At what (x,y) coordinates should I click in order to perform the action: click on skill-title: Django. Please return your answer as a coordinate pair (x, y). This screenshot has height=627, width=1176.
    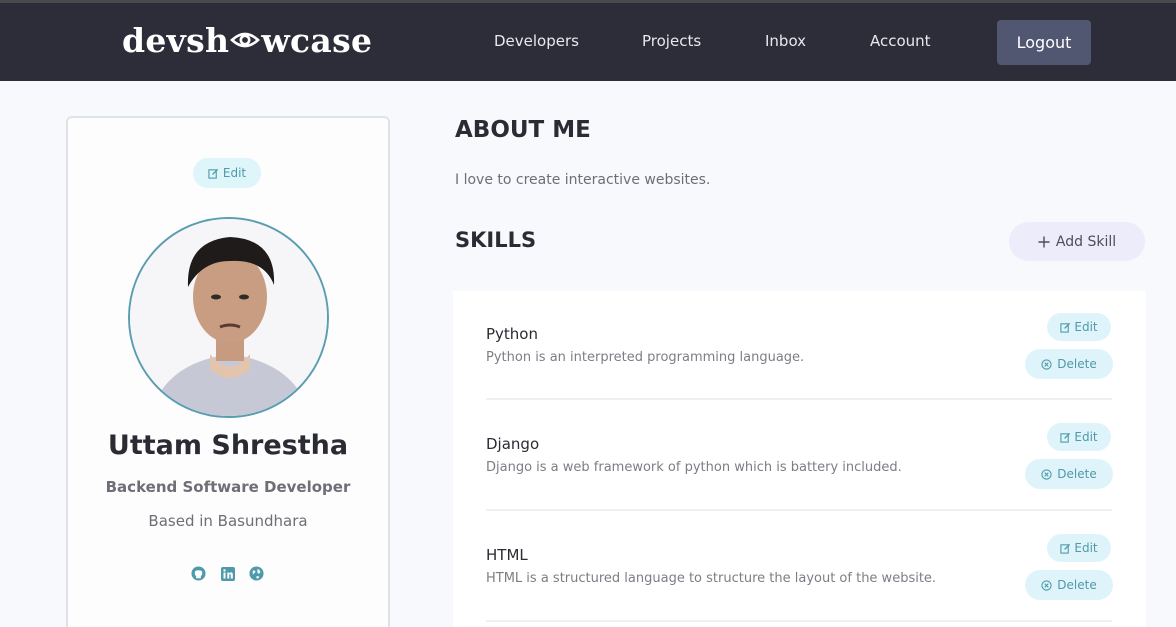
    Looking at the image, I should click on (513, 444).